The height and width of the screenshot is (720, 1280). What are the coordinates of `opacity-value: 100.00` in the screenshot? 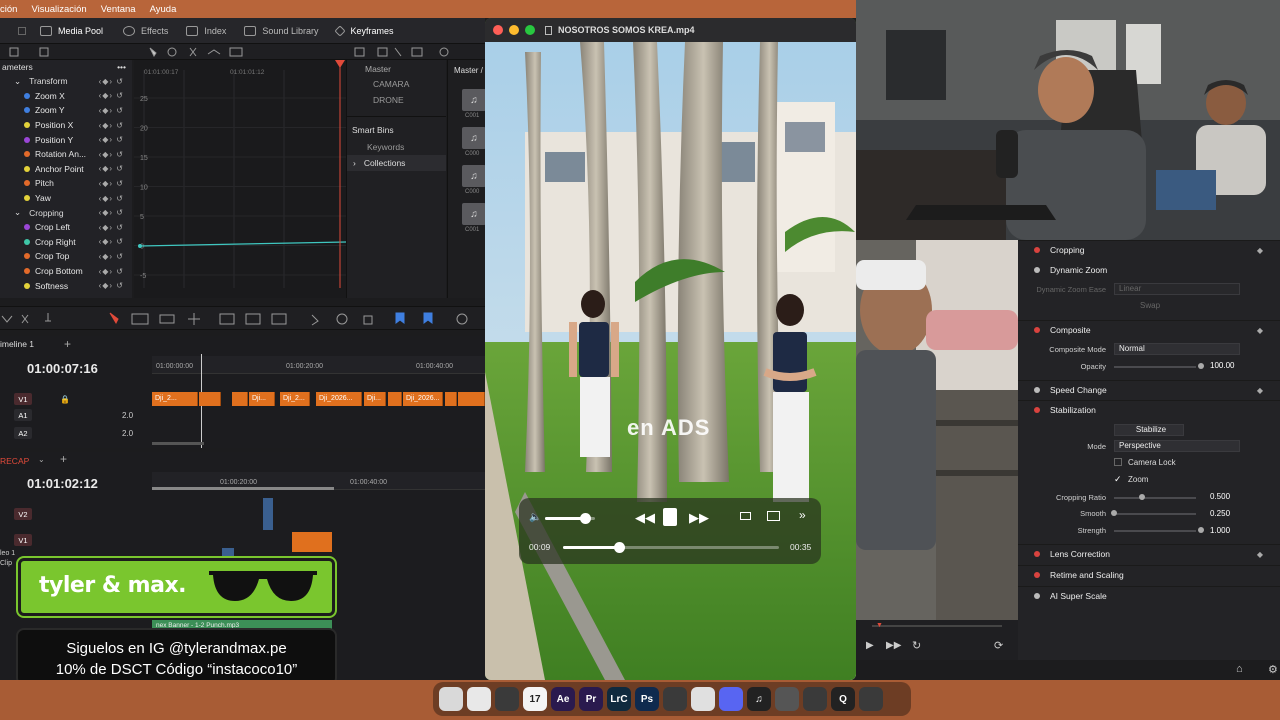 It's located at (1222, 365).